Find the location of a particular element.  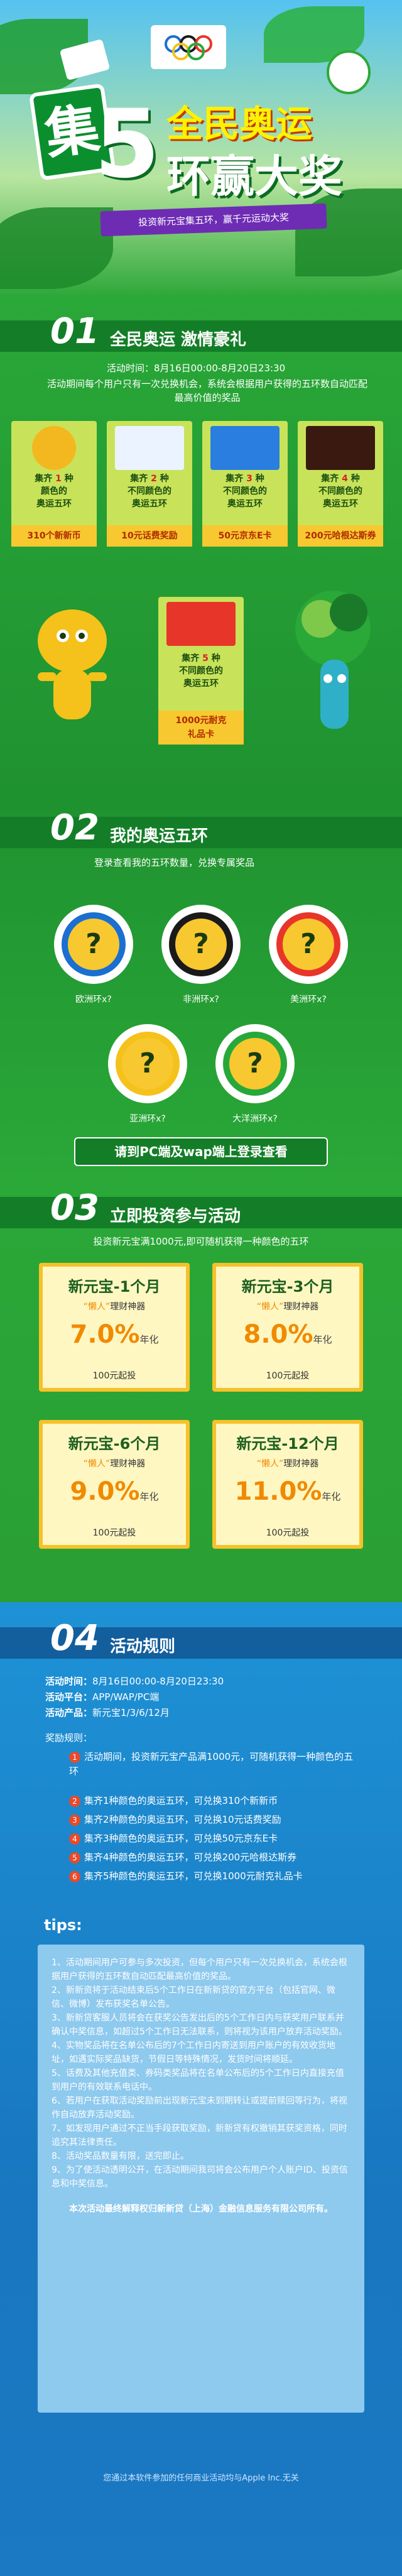

ring-label: 美洲环x? is located at coordinates (309, 1000).